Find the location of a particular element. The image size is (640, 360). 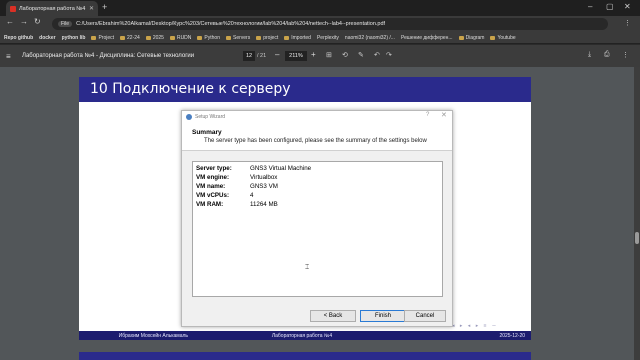

setting-row: VM name: GNS3 VM is located at coordinates (237, 186).